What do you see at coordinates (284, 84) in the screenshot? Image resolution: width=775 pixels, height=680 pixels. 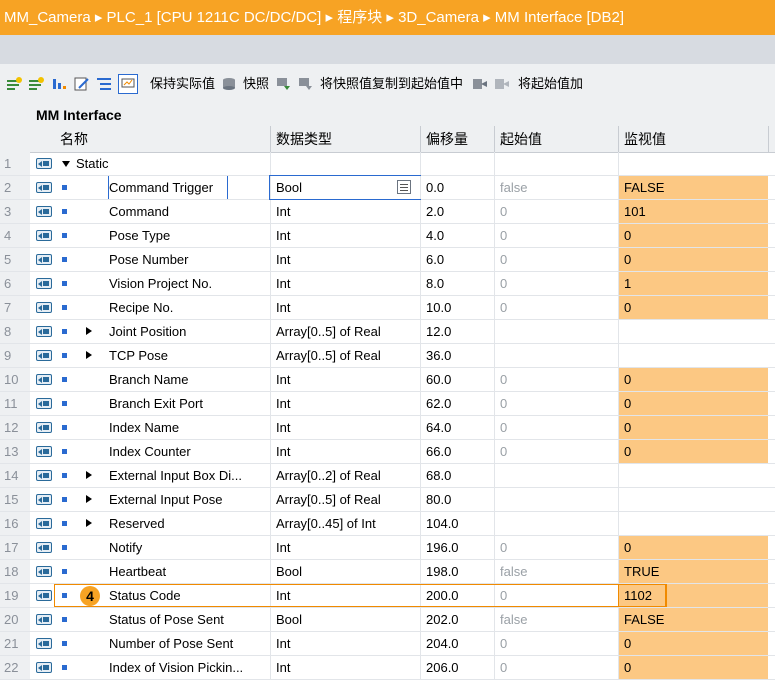 I see `copy-snapshot-icon` at bounding box center [284, 84].